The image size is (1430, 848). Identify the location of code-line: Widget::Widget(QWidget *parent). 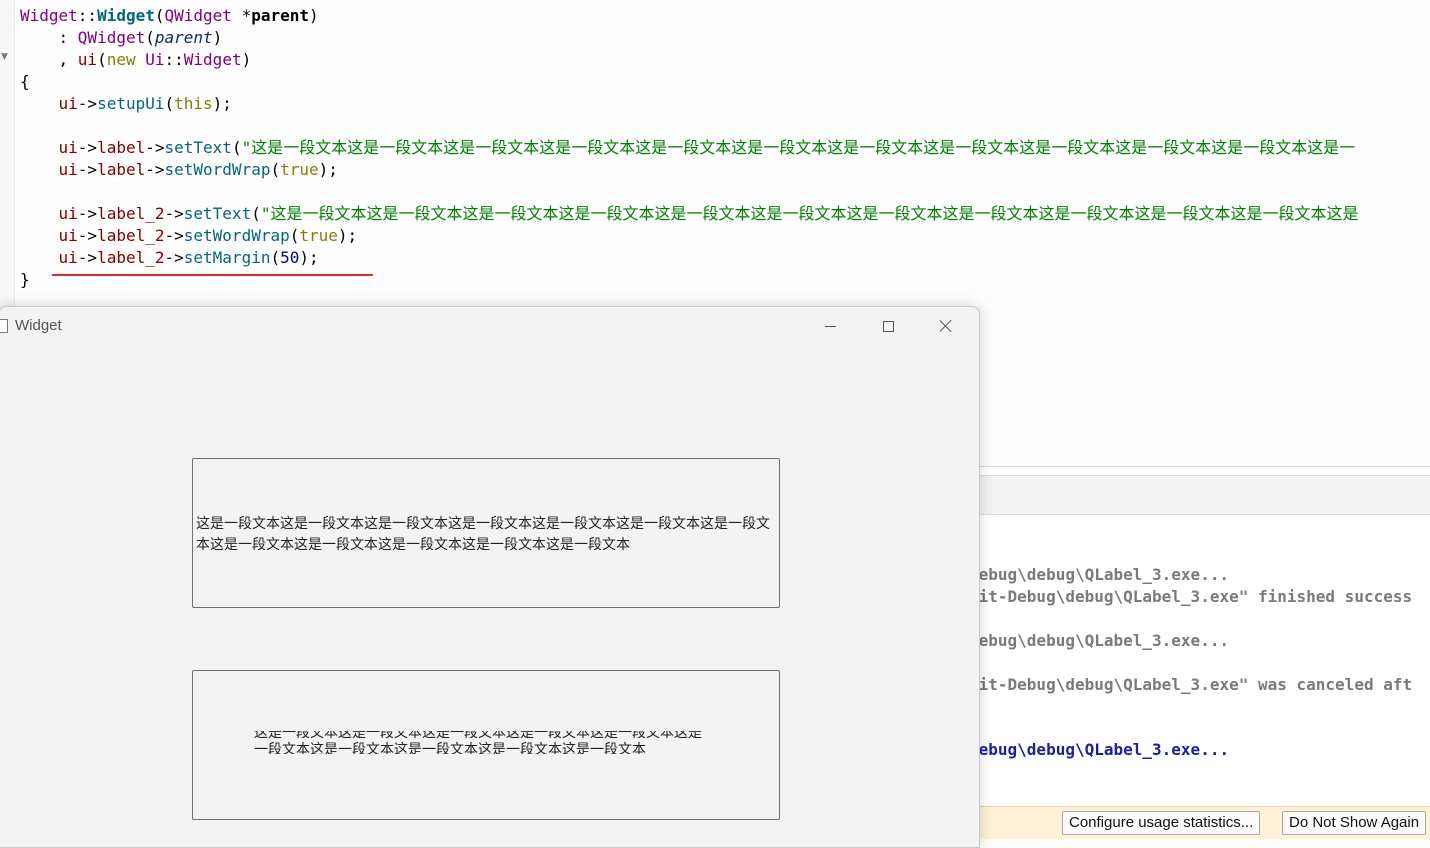
(169, 16).